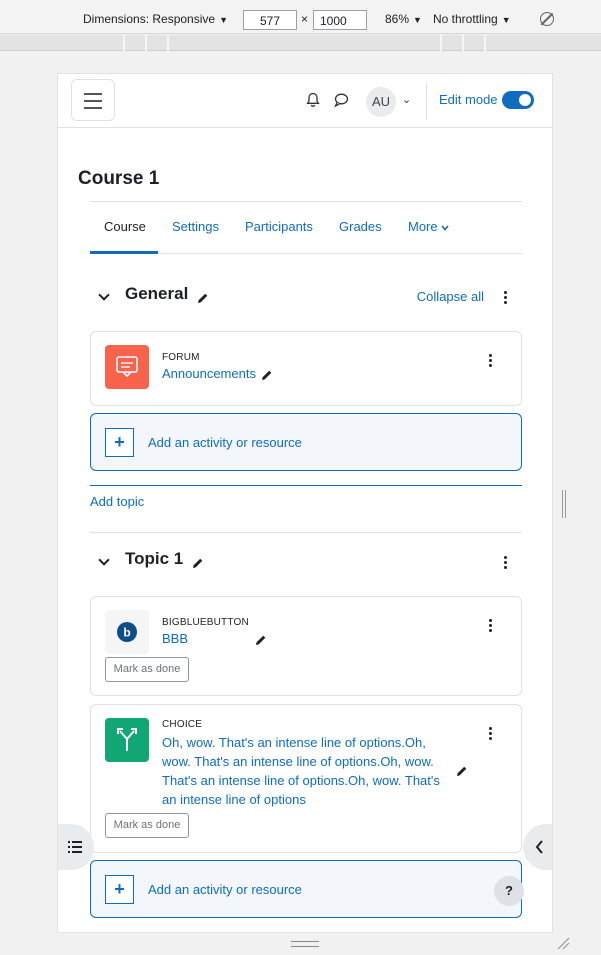 Image resolution: width=601 pixels, height=955 pixels. What do you see at coordinates (518, 100) in the screenshot?
I see `edit-mode-toggle` at bounding box center [518, 100].